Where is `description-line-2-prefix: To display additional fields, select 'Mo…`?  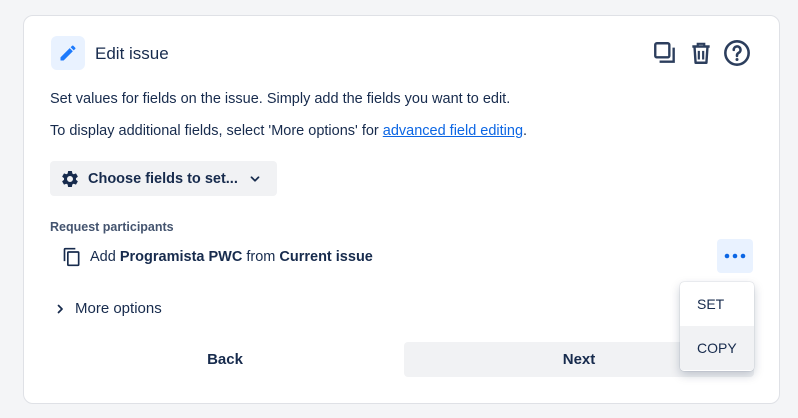
description-line-2-prefix: To display additional fields, select 'Mo… is located at coordinates (216, 131).